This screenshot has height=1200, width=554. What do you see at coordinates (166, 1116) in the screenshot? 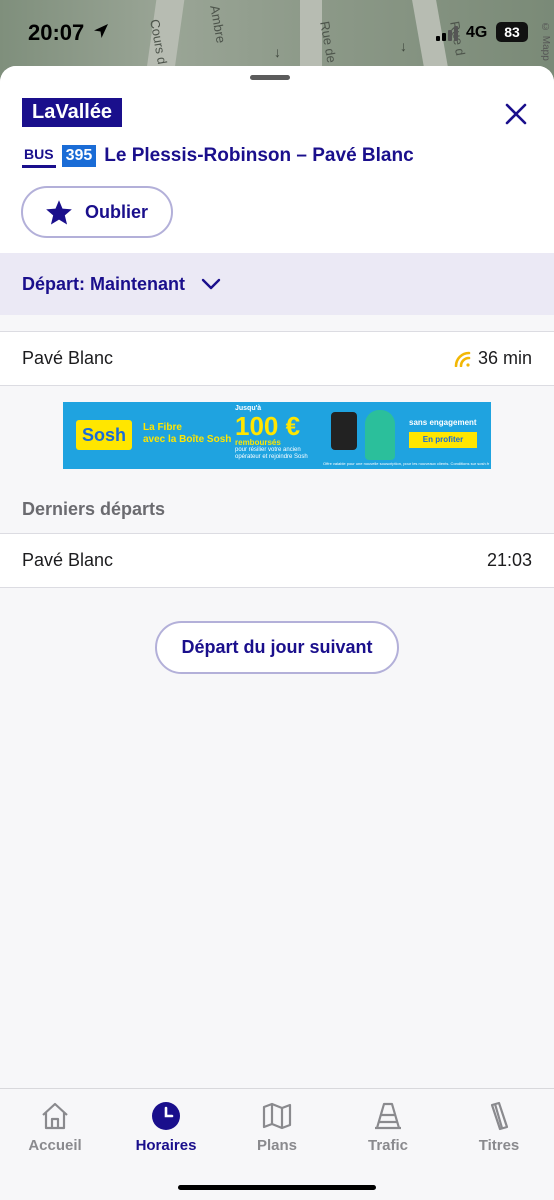
I see `clock-icon` at bounding box center [166, 1116].